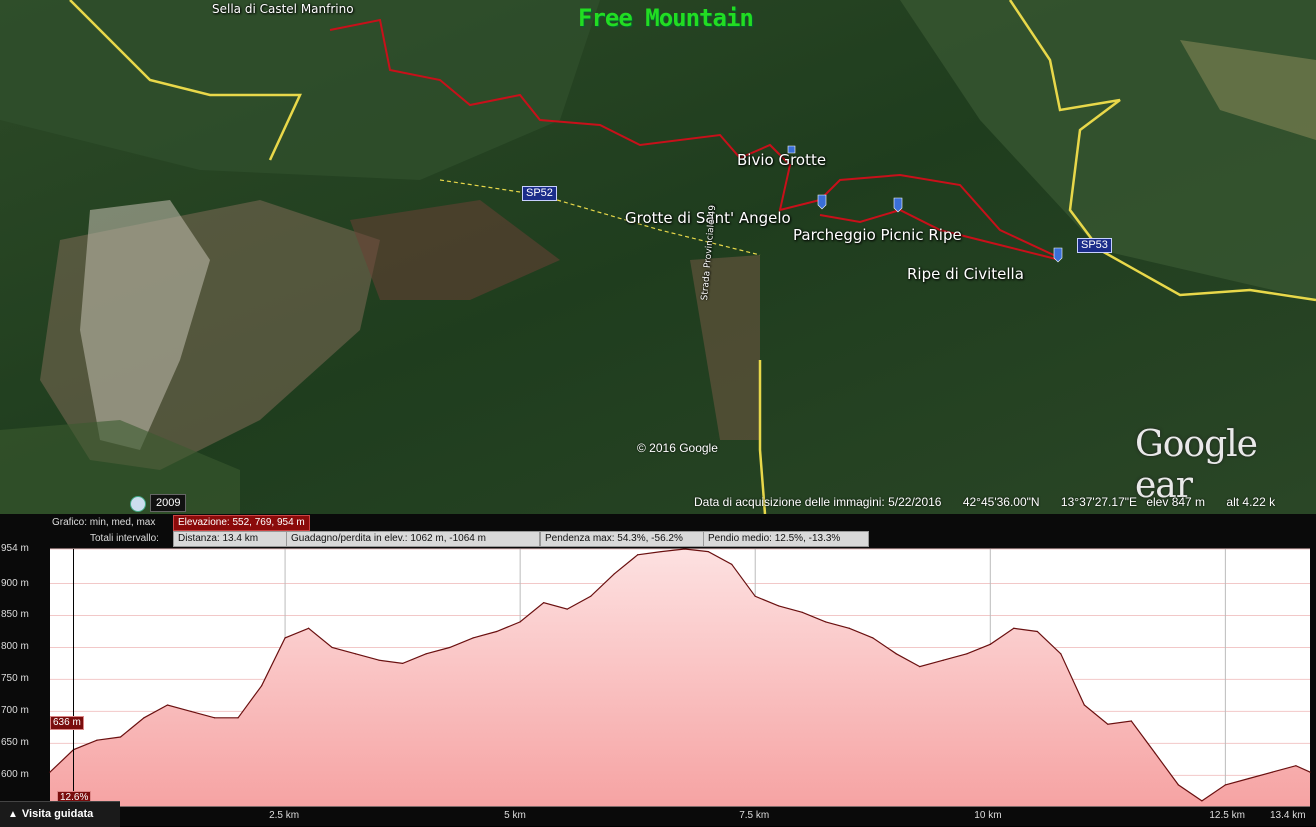 This screenshot has height=827, width=1316. Describe the element at coordinates (1288, 815) in the screenshot. I see `x-tick-label: 13.4 km` at that location.